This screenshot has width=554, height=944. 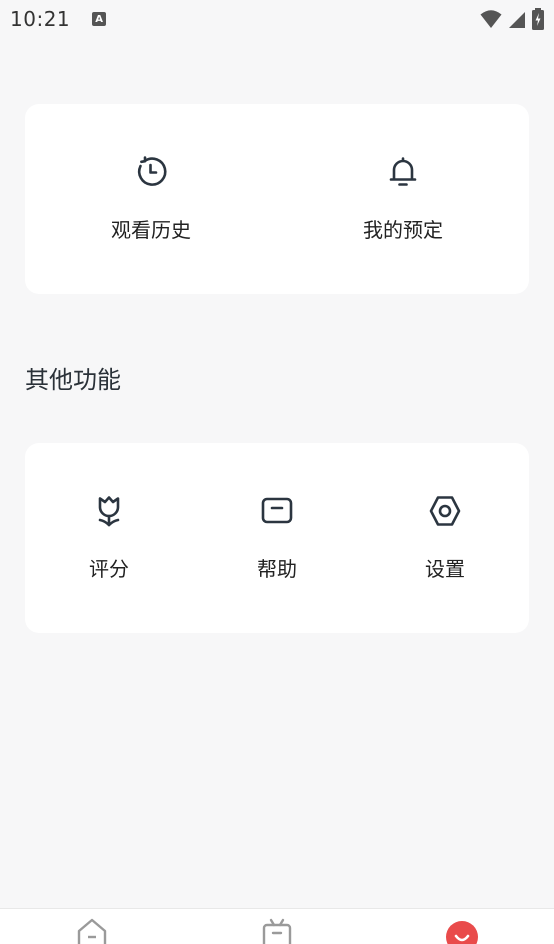 What do you see at coordinates (99, 19) in the screenshot?
I see `notification-icon: A` at bounding box center [99, 19].